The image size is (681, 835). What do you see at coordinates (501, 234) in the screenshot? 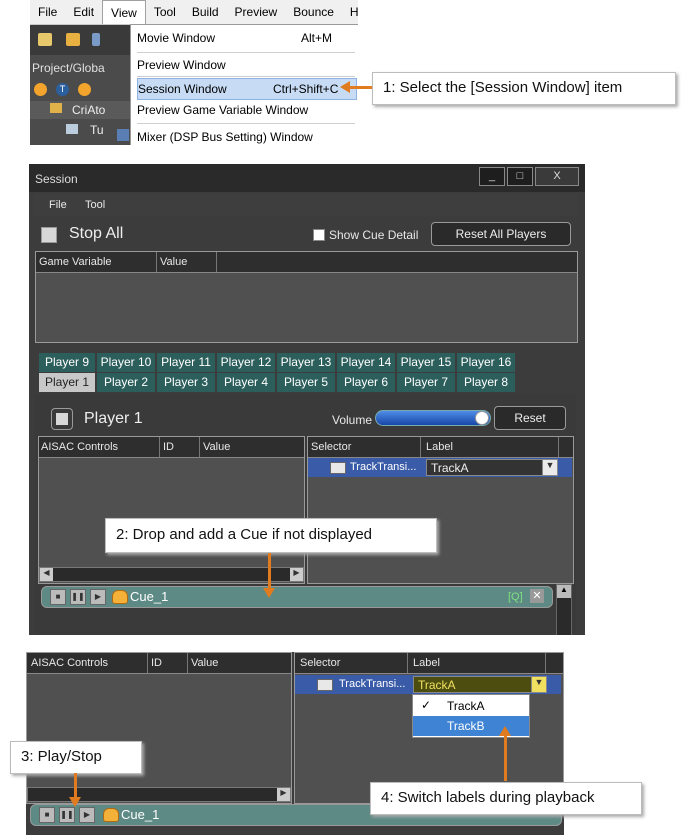
I see `reset-all-players-button: Reset All Players` at bounding box center [501, 234].